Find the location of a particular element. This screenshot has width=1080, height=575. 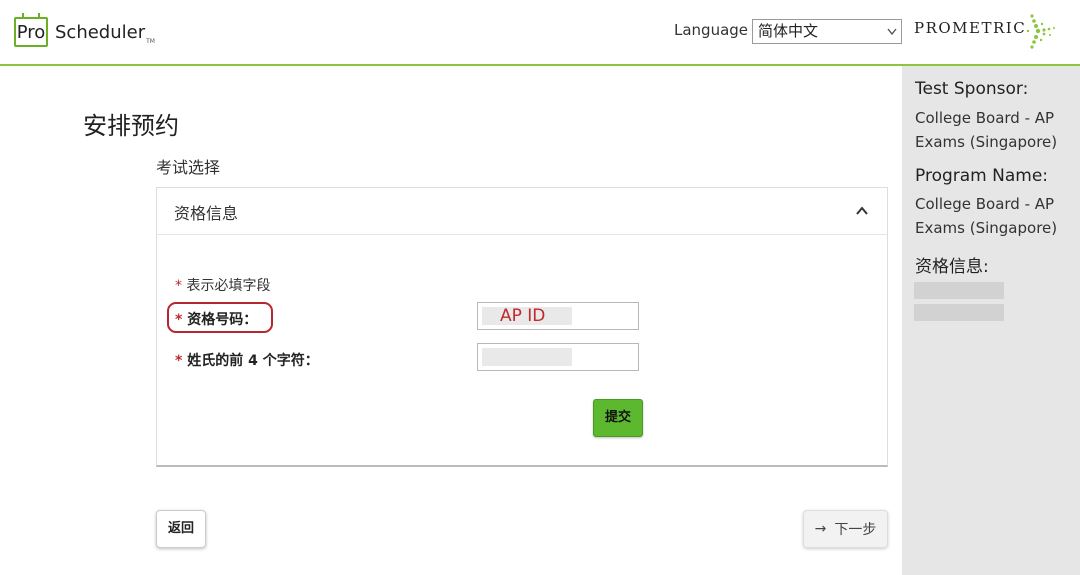

language-select: 简体中文 is located at coordinates (827, 31).